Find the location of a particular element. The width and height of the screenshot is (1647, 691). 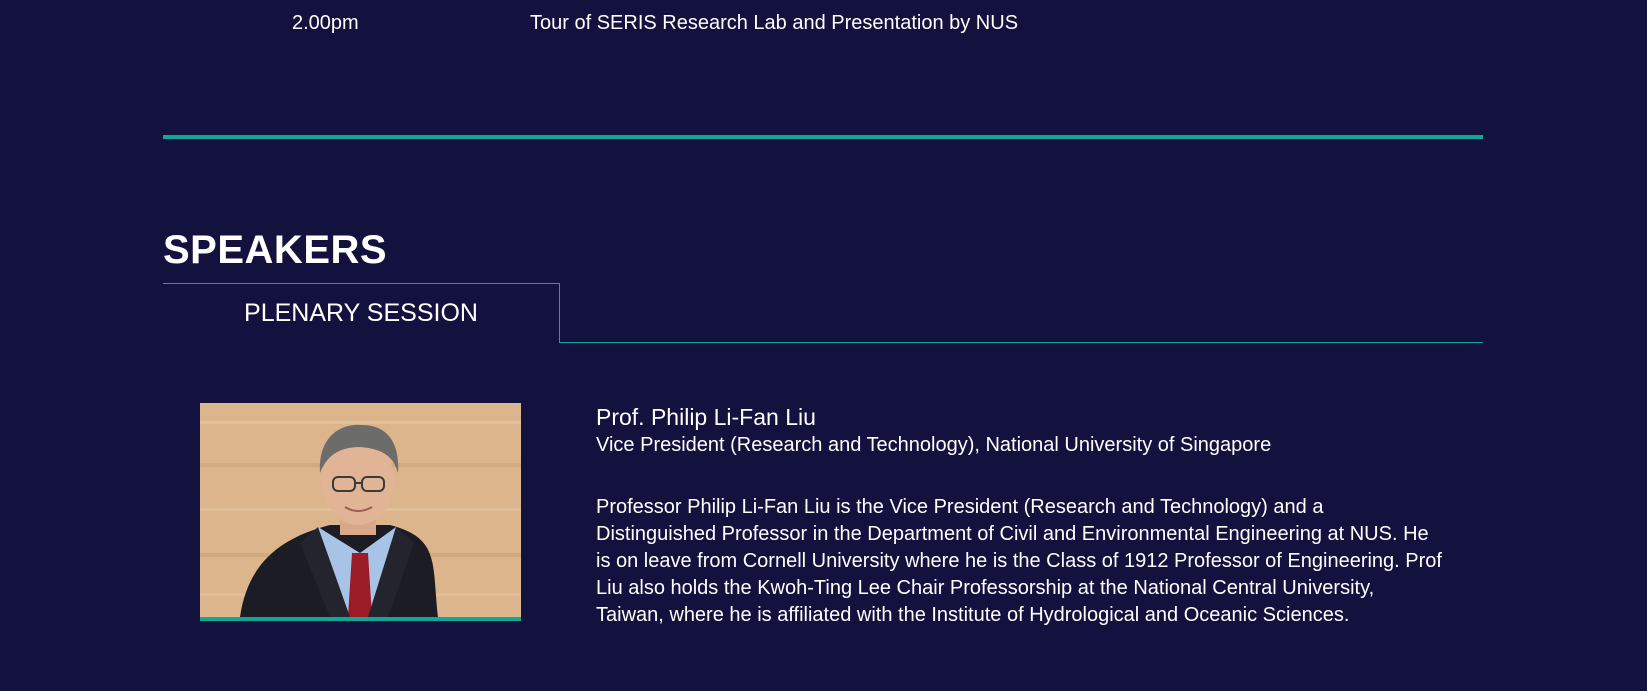

tab-baseline is located at coordinates (1021, 342).